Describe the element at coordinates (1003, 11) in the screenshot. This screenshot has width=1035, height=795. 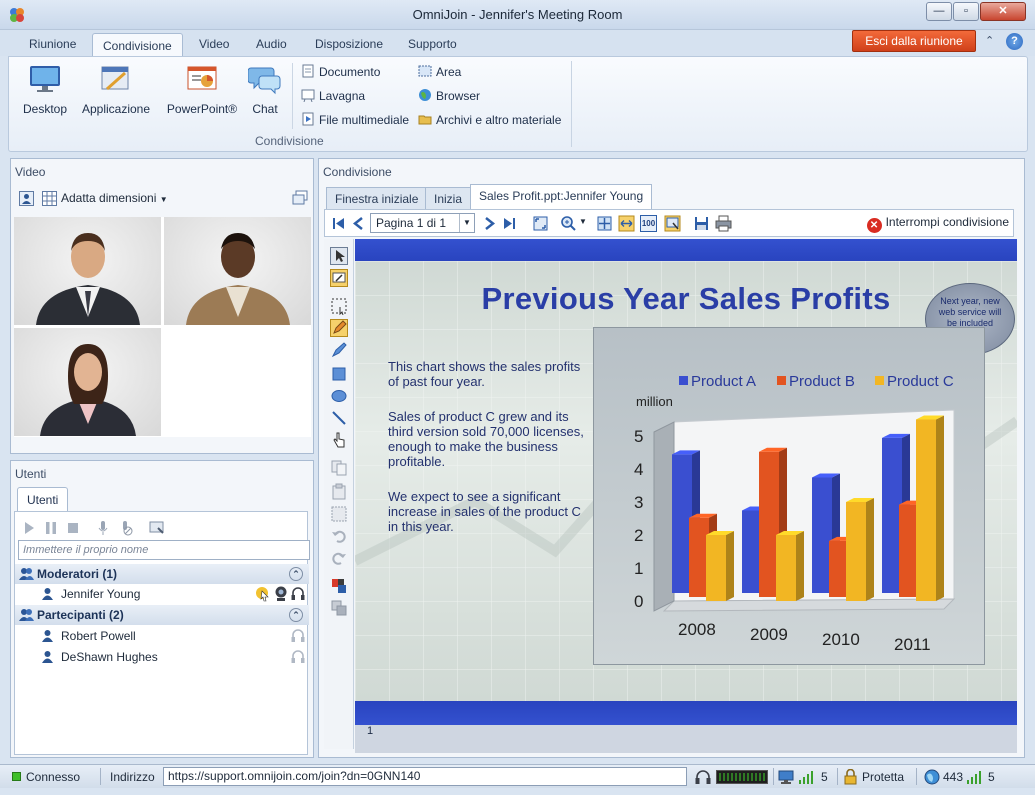
I see `close-button: ✕` at that location.